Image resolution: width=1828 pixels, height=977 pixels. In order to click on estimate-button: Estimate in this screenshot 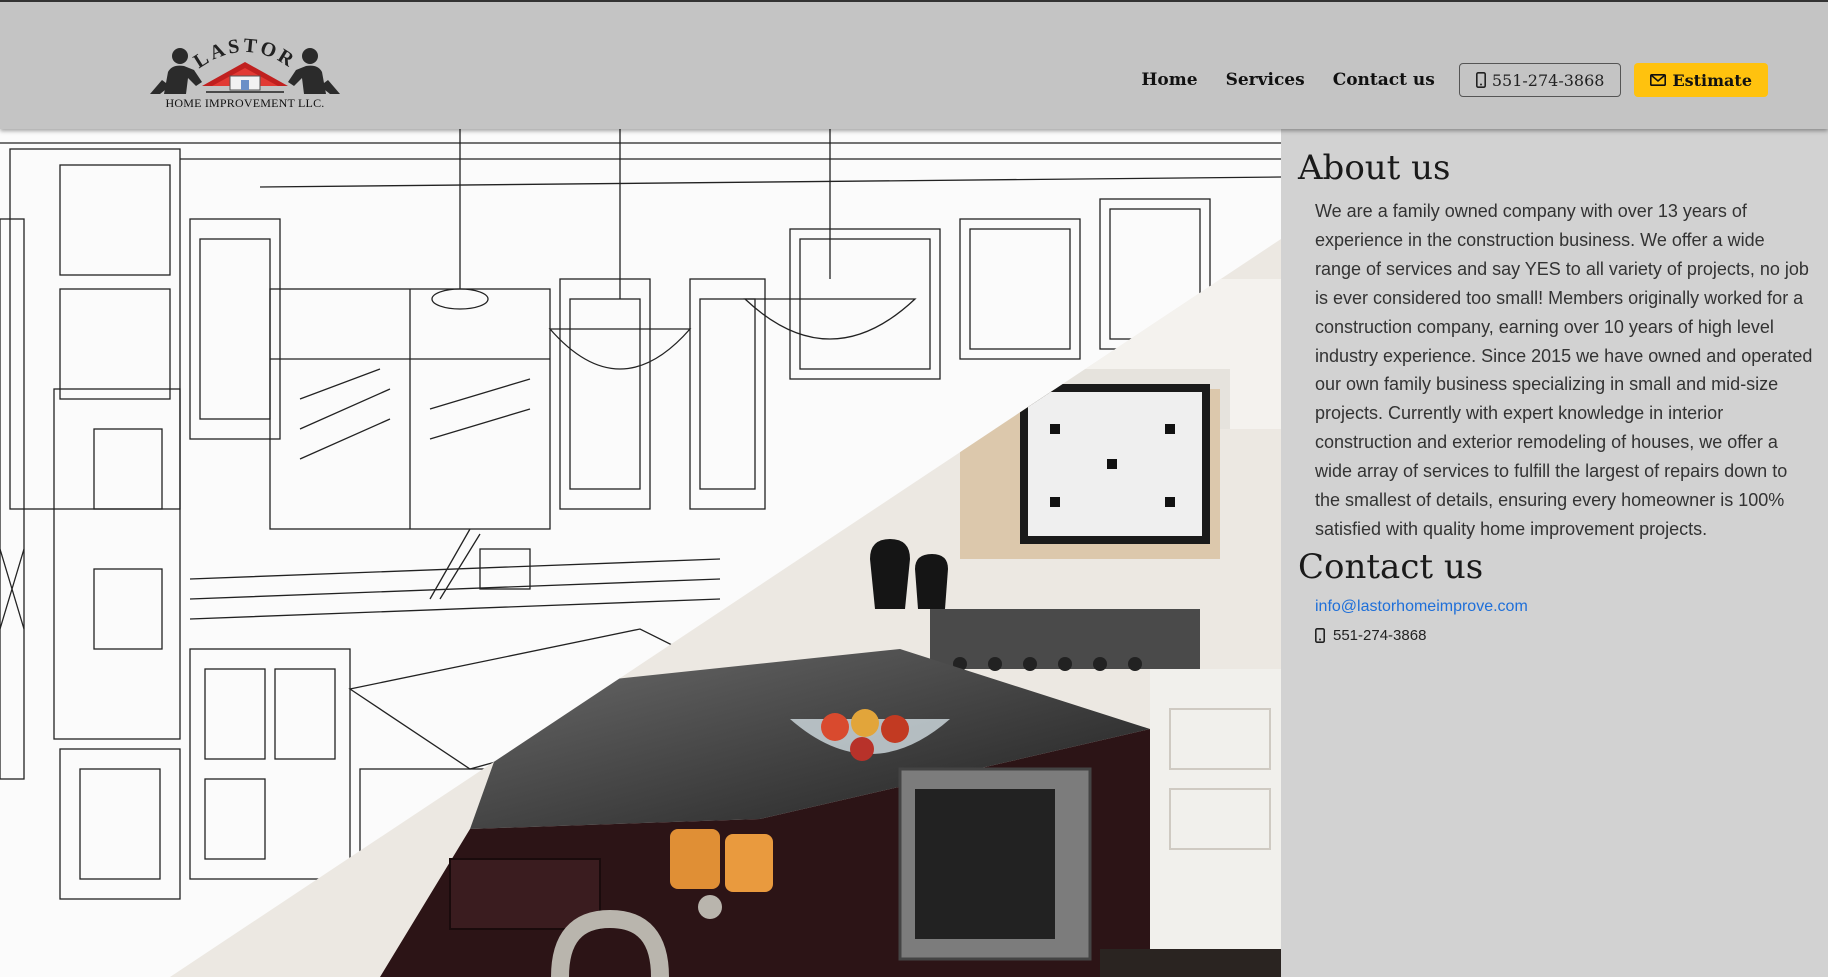, I will do `click(1701, 80)`.